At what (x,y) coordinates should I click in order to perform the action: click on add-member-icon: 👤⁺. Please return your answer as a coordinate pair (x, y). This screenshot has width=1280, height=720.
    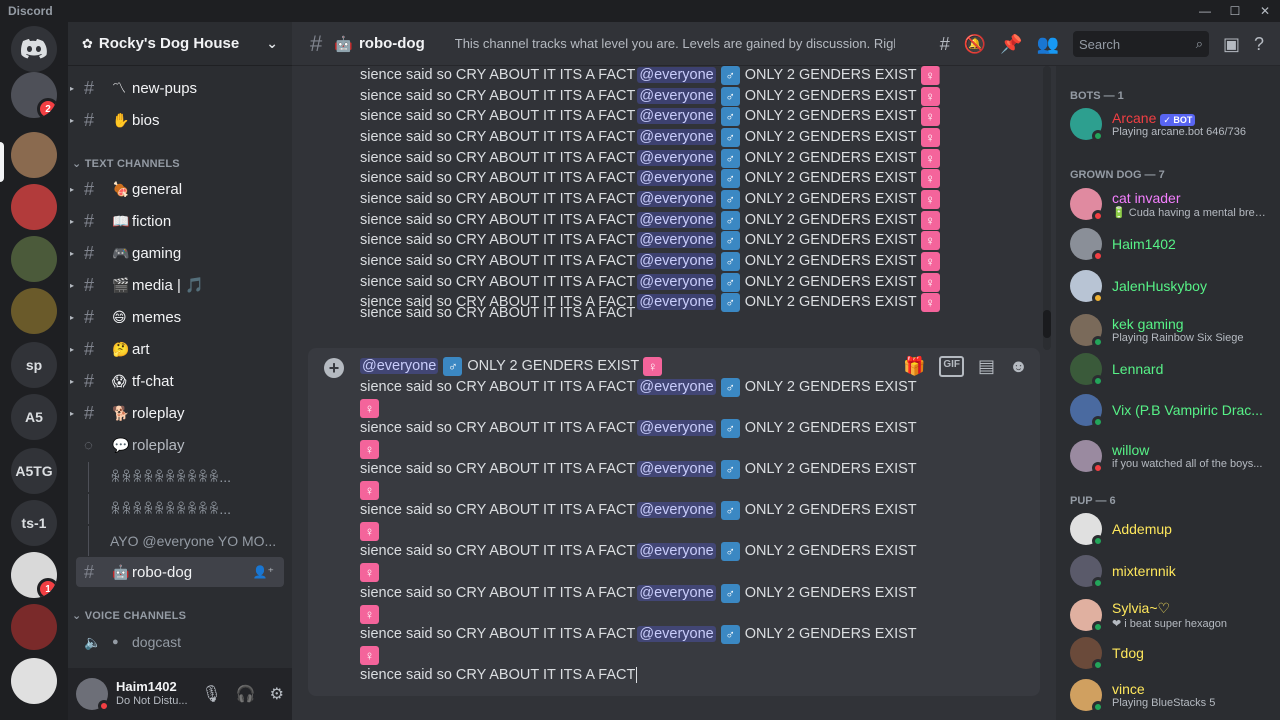
    Looking at the image, I should click on (263, 572).